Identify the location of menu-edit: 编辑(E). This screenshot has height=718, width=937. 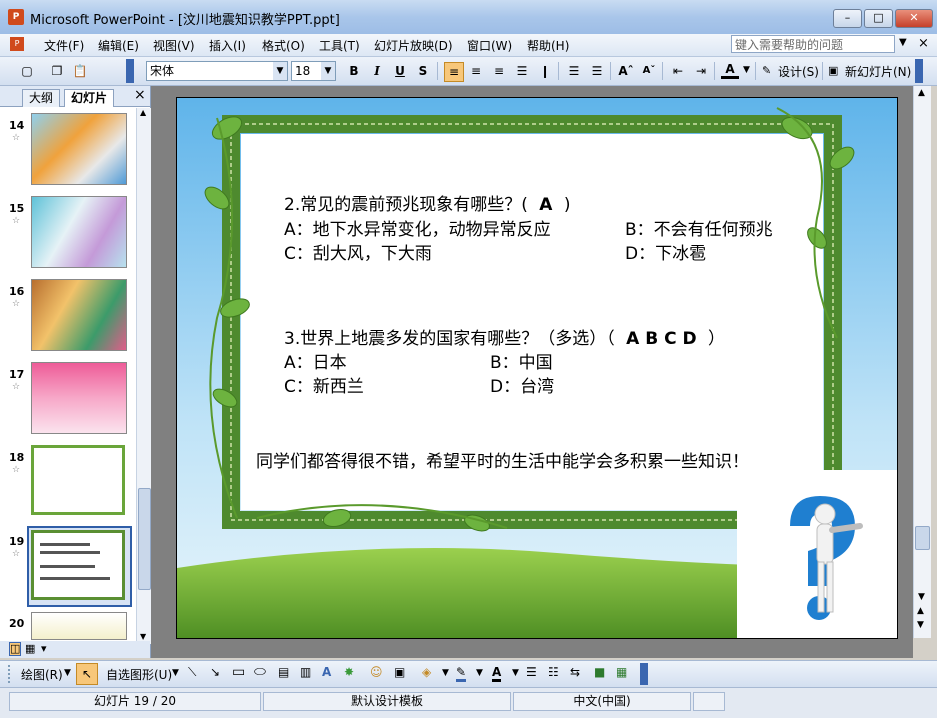
(118, 45).